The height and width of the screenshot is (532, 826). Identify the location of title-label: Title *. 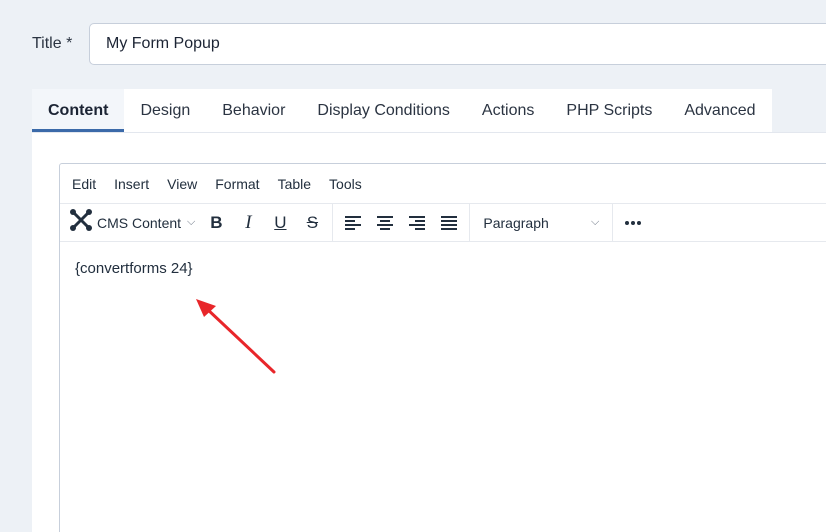
(52, 43).